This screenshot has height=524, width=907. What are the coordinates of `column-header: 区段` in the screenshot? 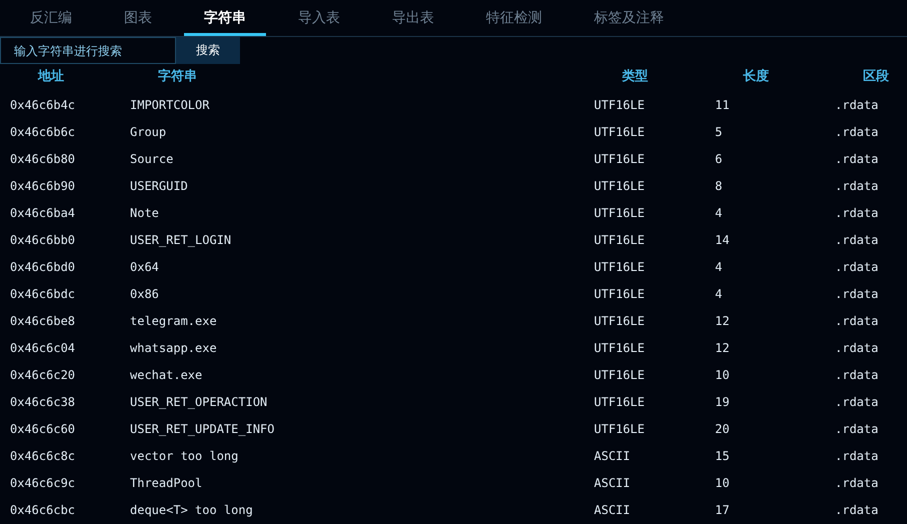 It's located at (876, 77).